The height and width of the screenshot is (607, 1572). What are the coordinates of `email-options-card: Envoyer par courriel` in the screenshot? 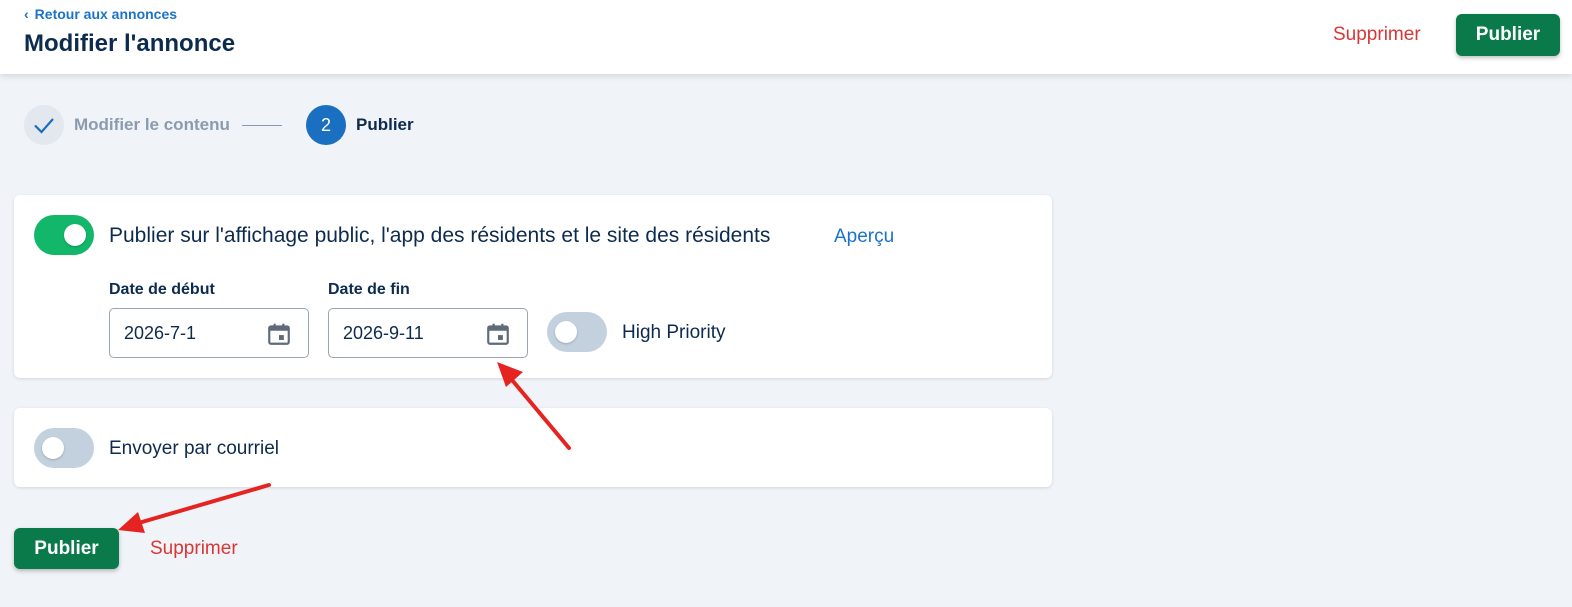 It's located at (533, 447).